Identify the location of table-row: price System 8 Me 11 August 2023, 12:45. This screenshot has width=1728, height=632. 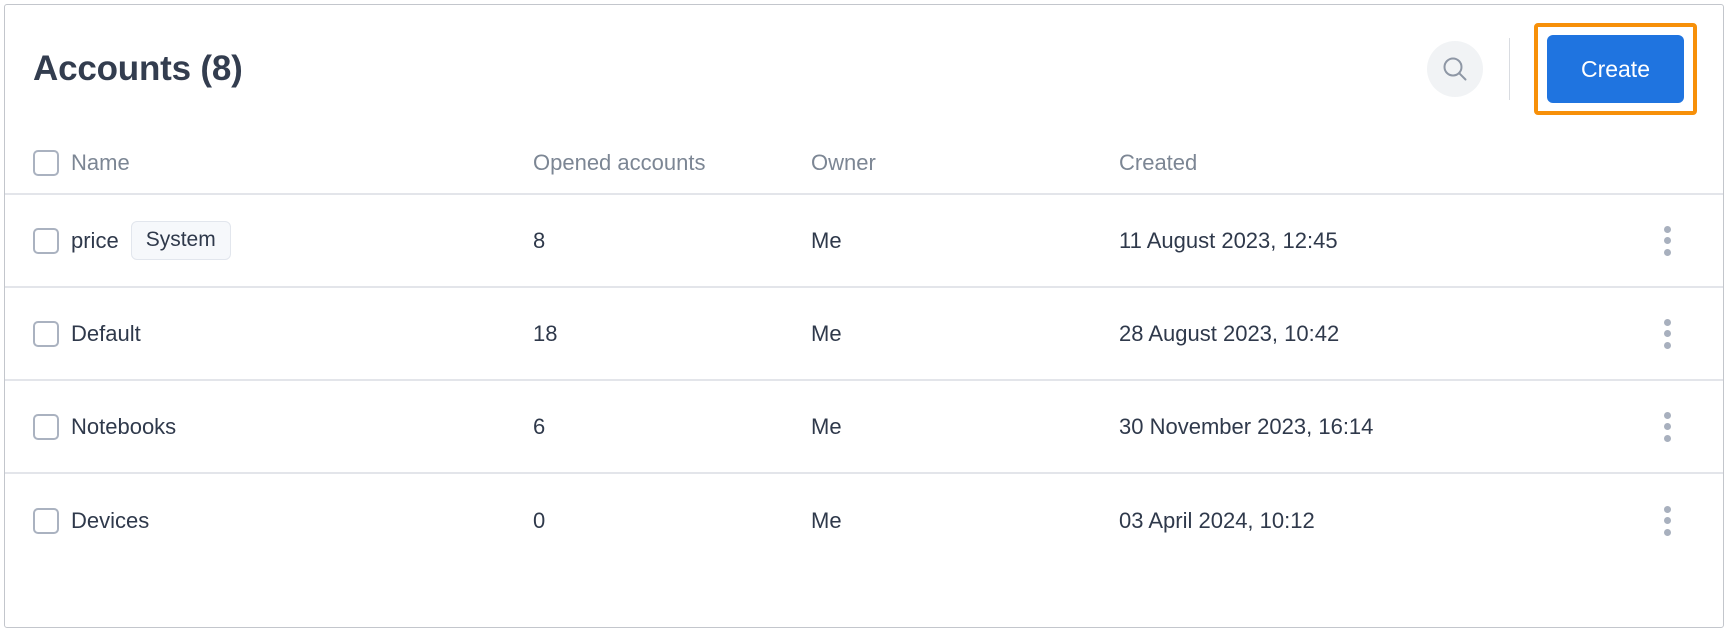
(864, 241).